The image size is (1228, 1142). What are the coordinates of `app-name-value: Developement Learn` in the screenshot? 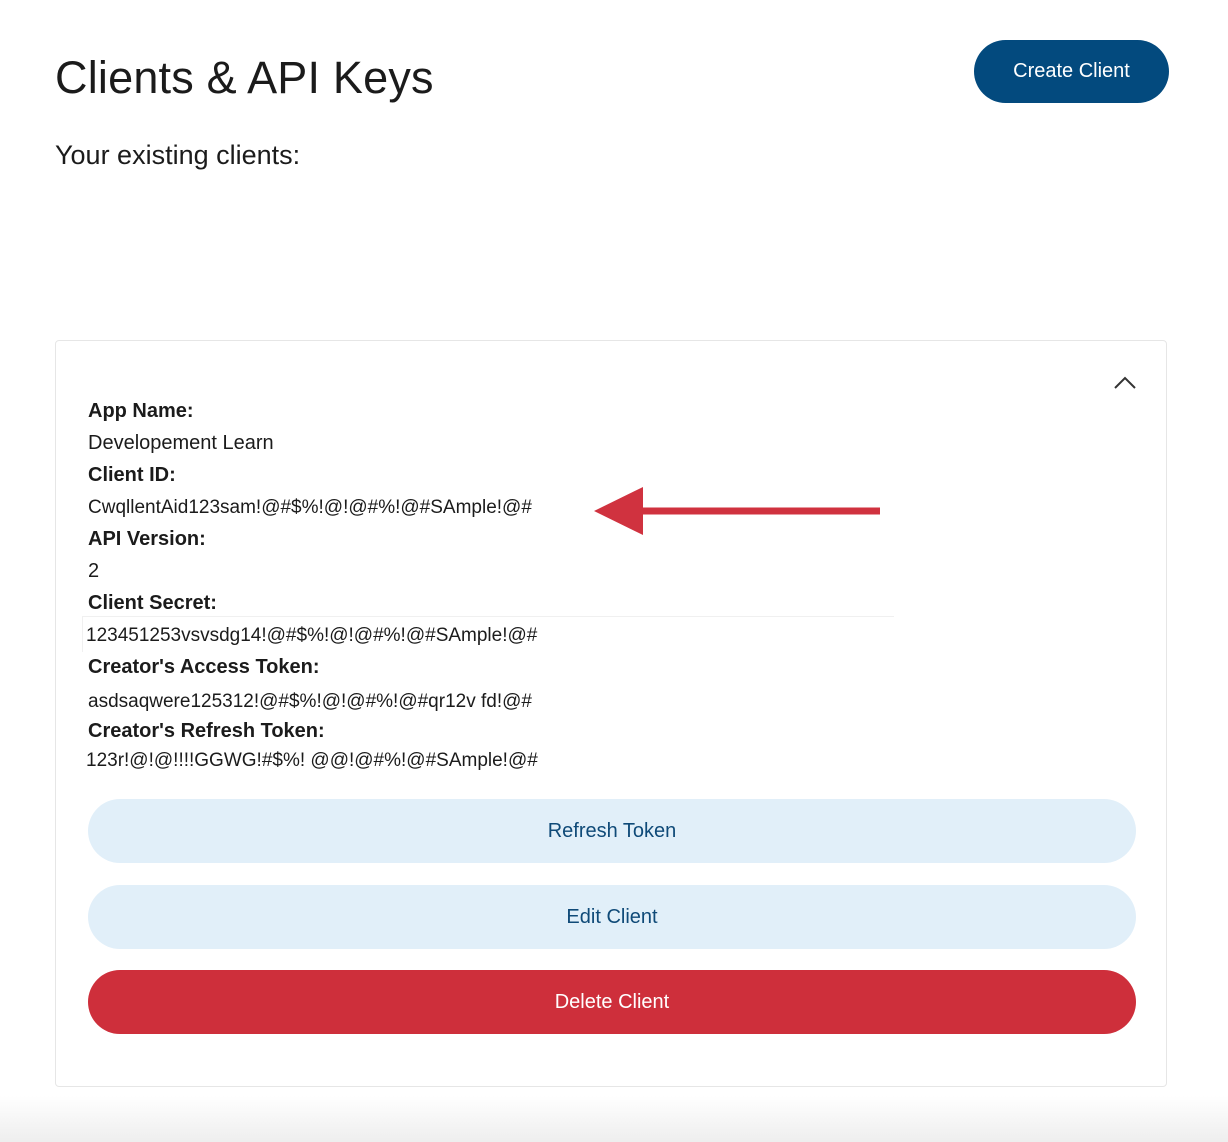 It's located at (181, 443).